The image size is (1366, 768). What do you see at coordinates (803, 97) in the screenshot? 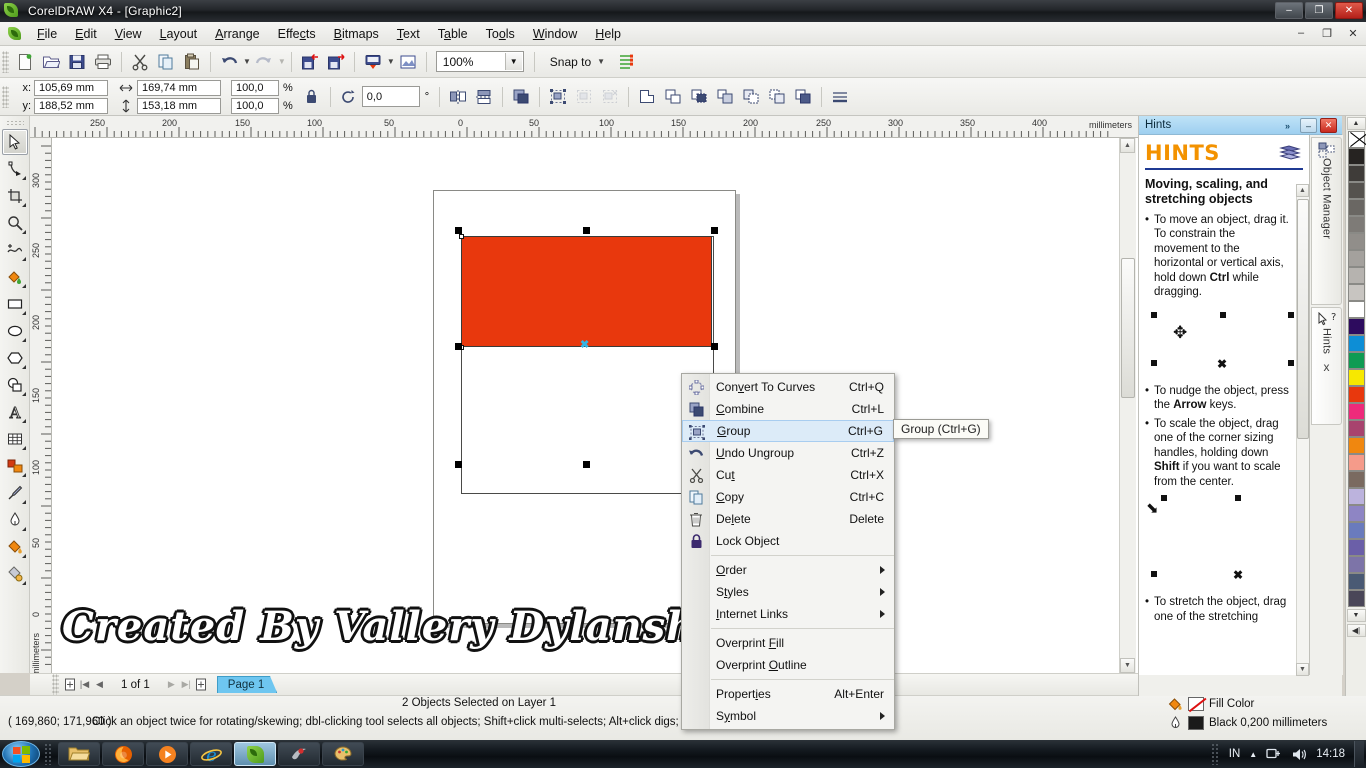
I see `boundary-icon` at bounding box center [803, 97].